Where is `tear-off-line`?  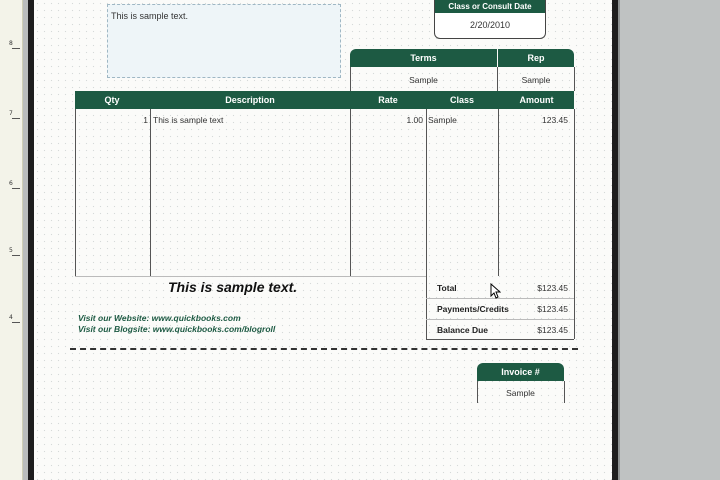
tear-off-line is located at coordinates (324, 349).